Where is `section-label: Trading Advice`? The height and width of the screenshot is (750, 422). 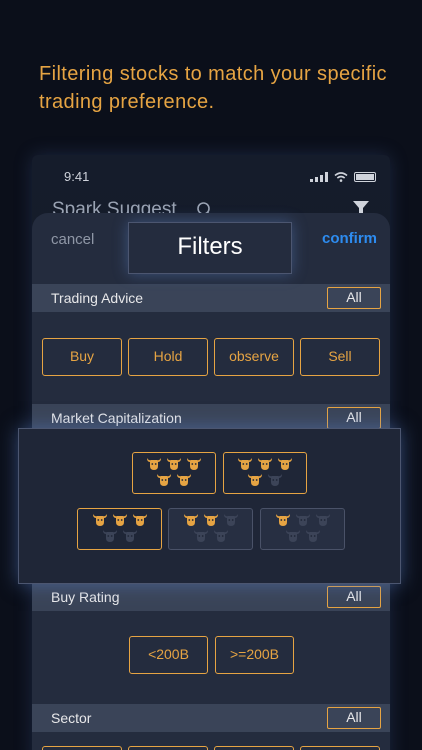 section-label: Trading Advice is located at coordinates (97, 298).